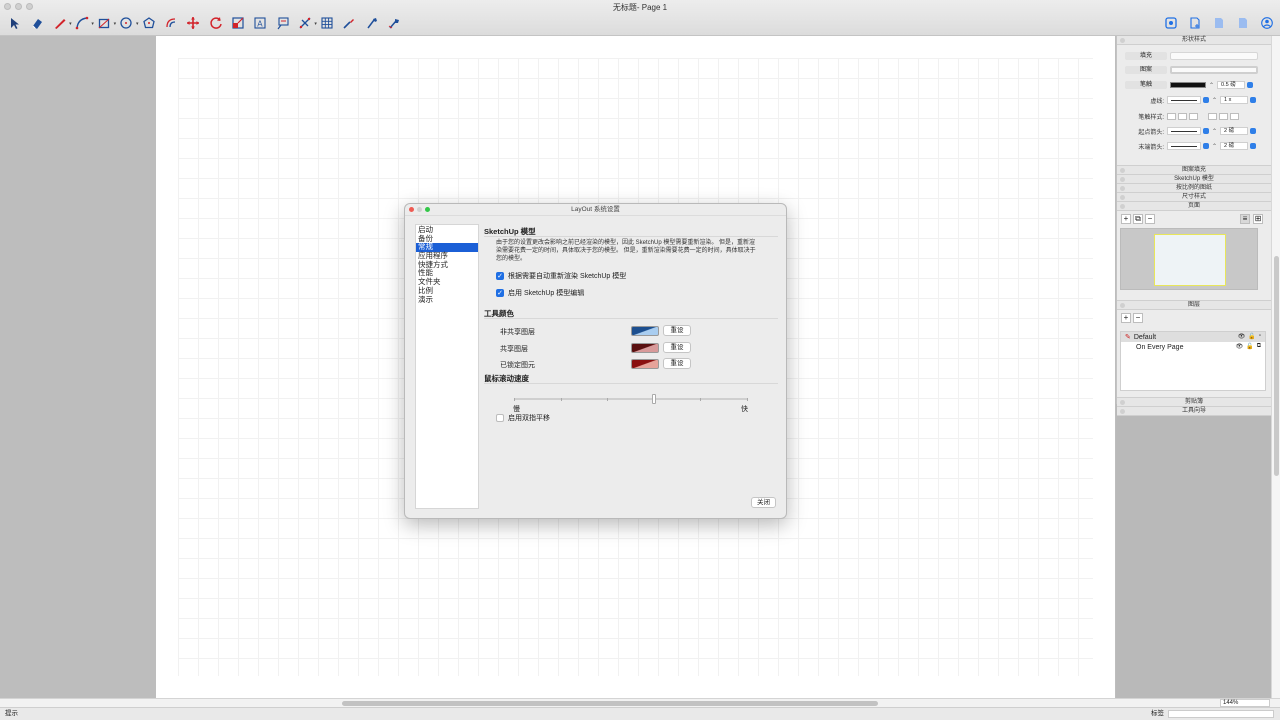 The height and width of the screenshot is (720, 1280). Describe the element at coordinates (763, 502) in the screenshot. I see `close-button: 关闭` at that location.